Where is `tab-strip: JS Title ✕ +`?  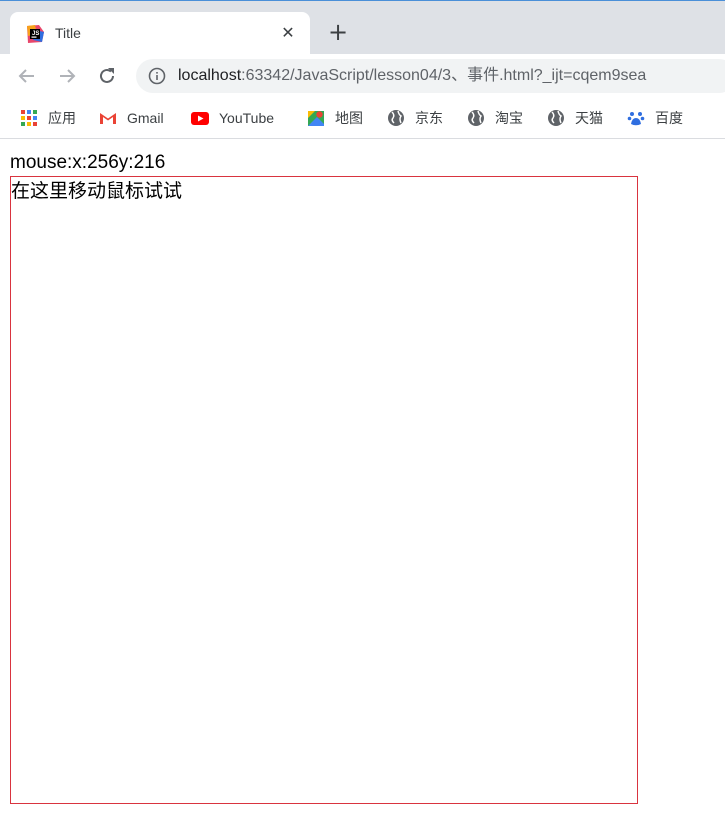 tab-strip: JS Title ✕ + is located at coordinates (362, 27).